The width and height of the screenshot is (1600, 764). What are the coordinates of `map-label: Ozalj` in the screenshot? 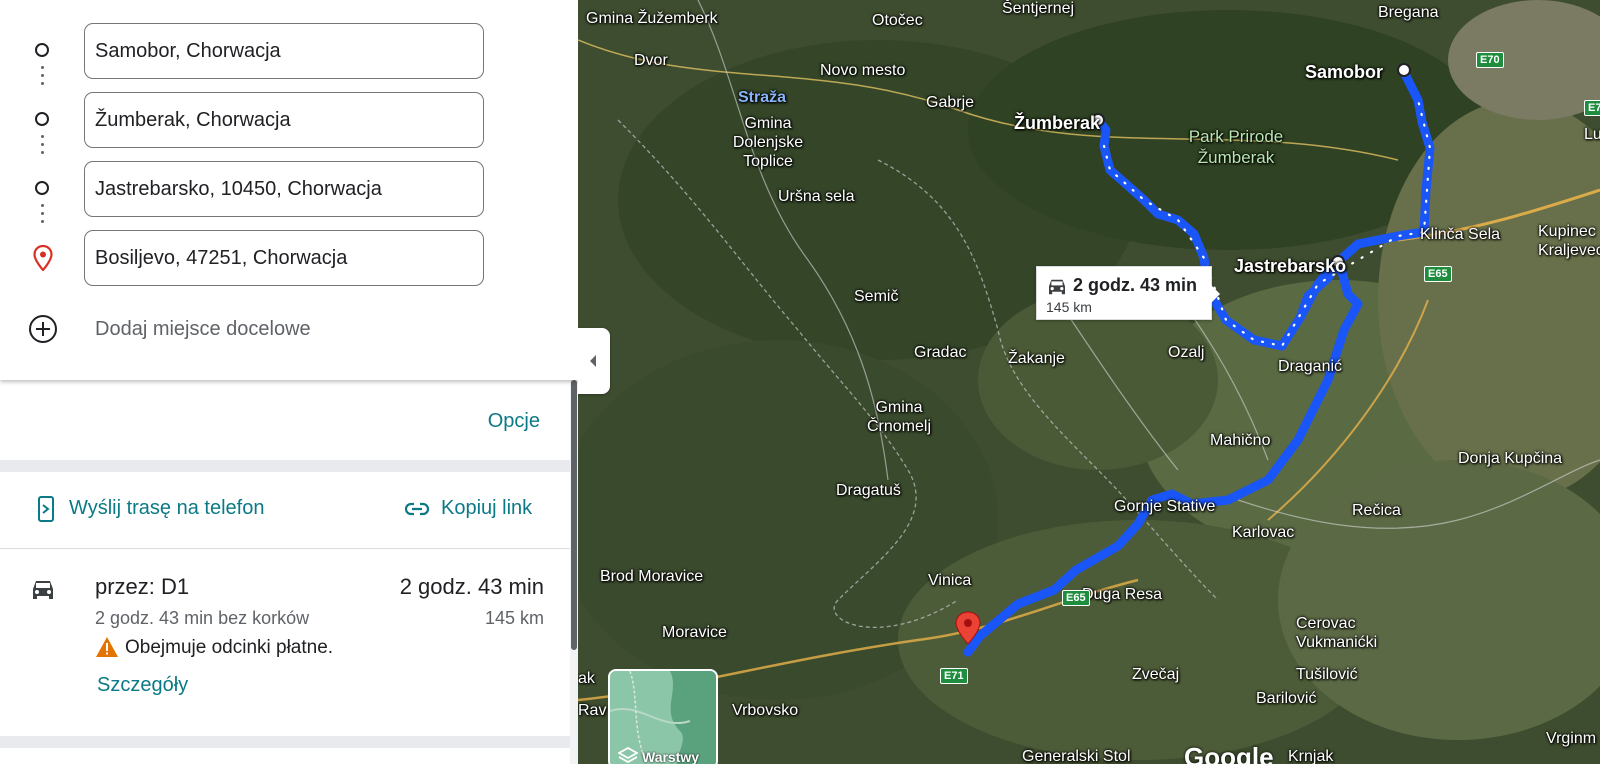 It's located at (1186, 352).